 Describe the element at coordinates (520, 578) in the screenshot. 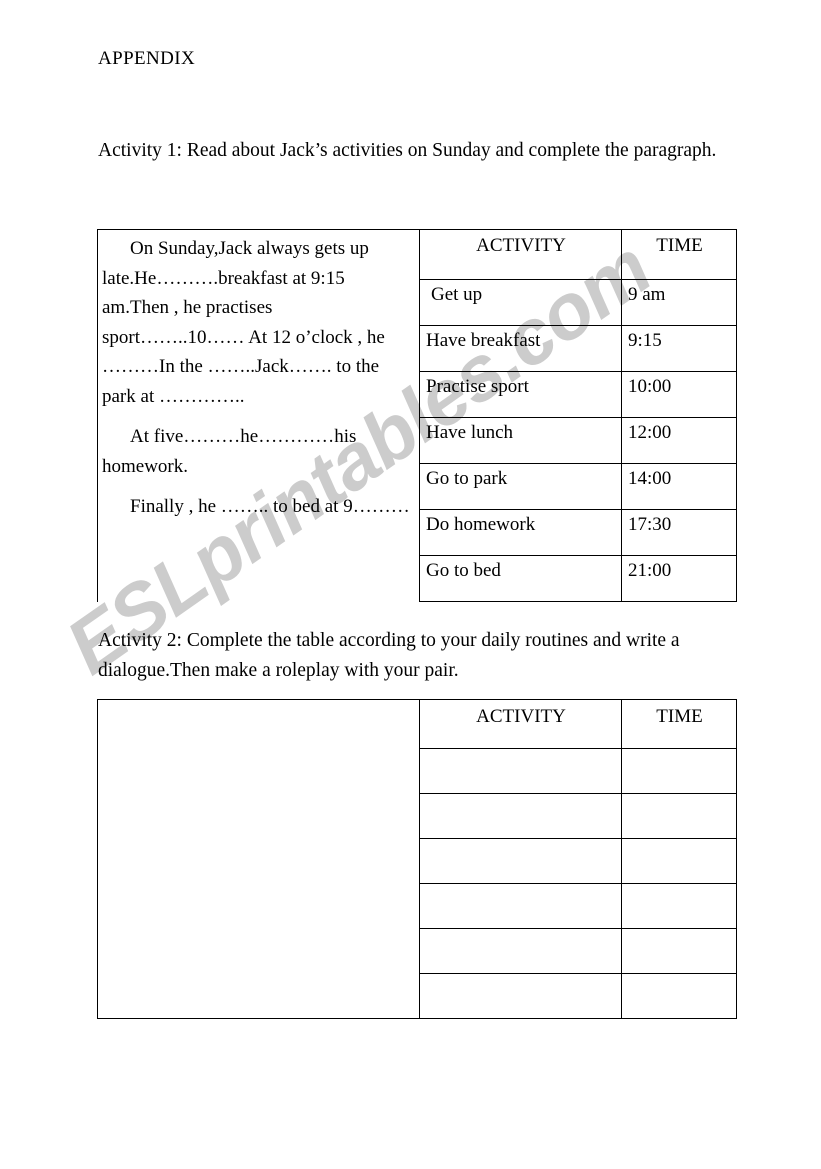

I see `activity-cell: Go to bed` at that location.